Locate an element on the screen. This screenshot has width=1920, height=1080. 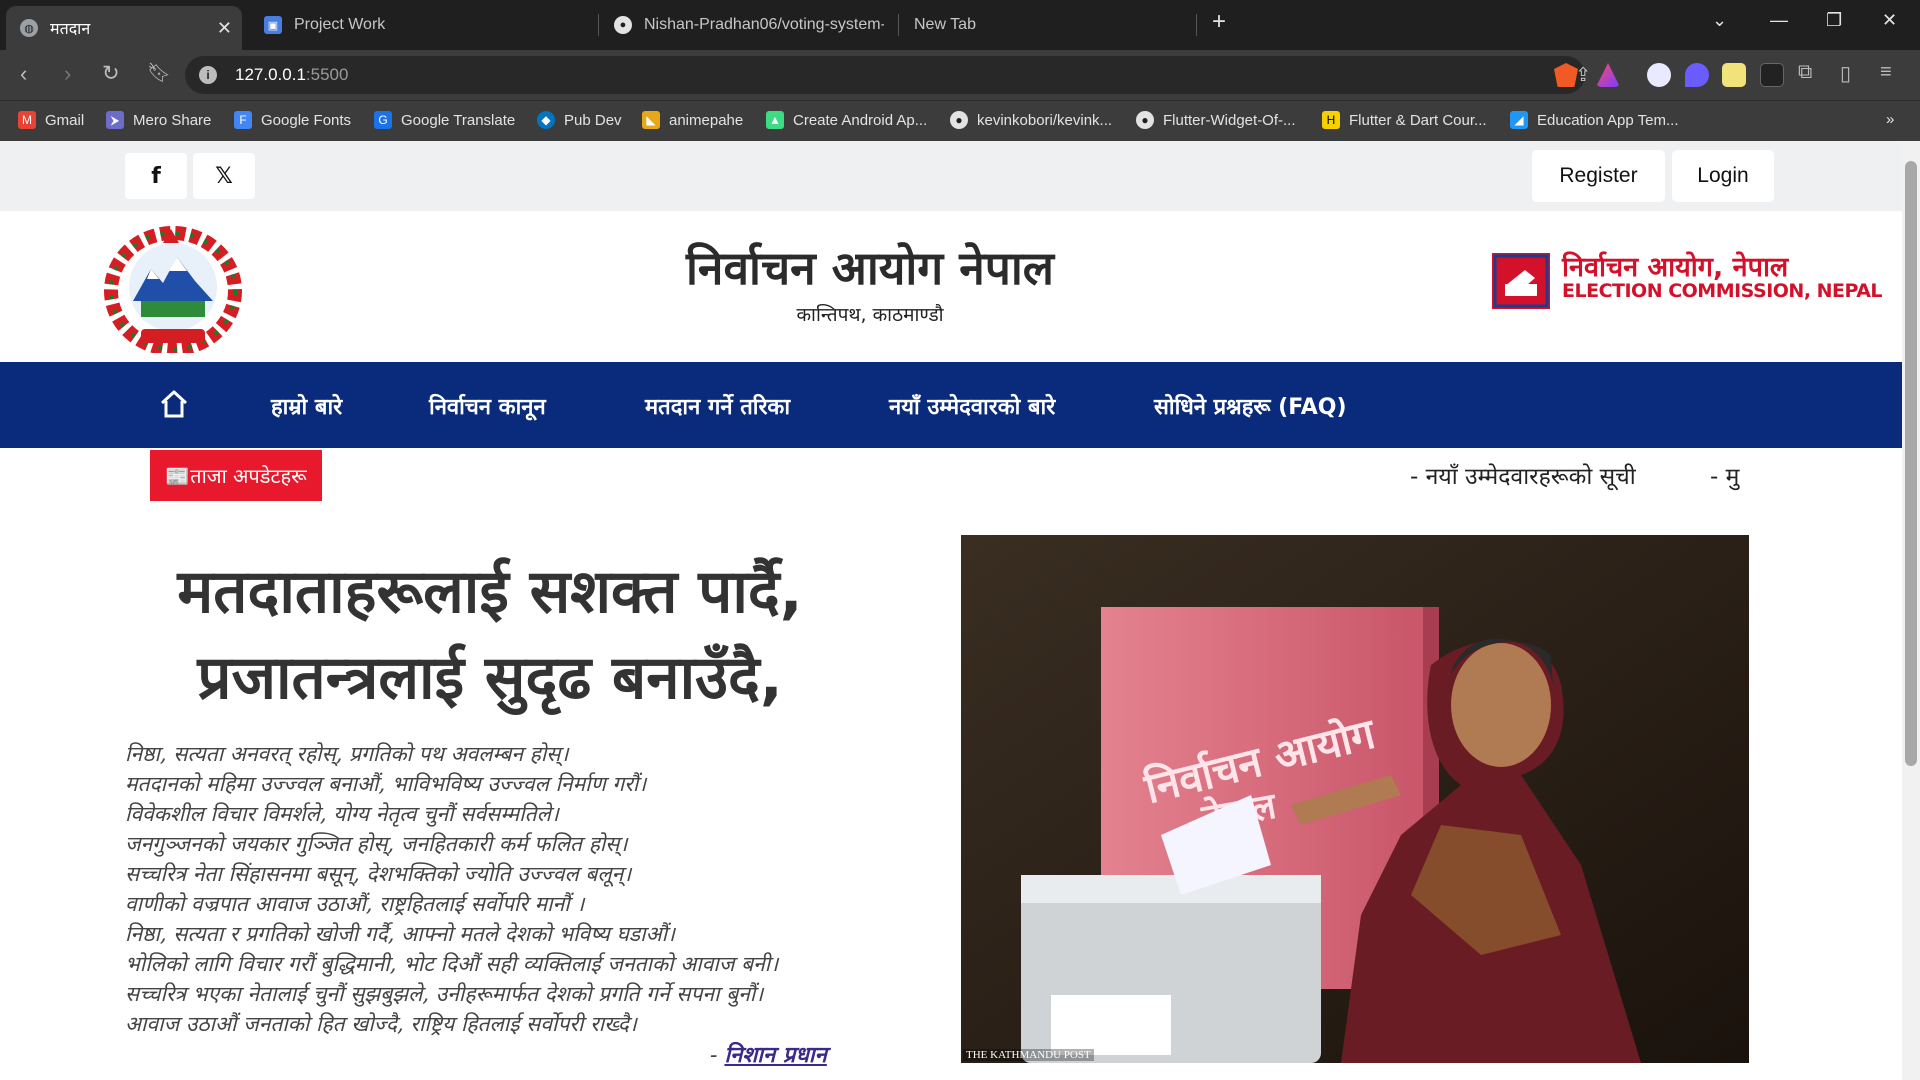
poem-author: - निशान प्रधान is located at coordinates (768, 1055).